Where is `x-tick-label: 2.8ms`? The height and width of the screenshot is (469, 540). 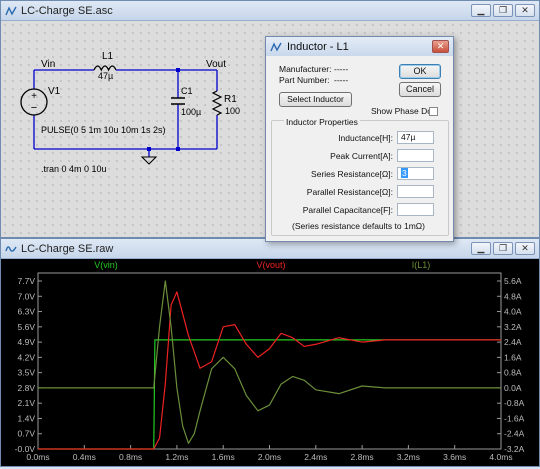
x-tick-label: 2.8ms is located at coordinates (362, 457).